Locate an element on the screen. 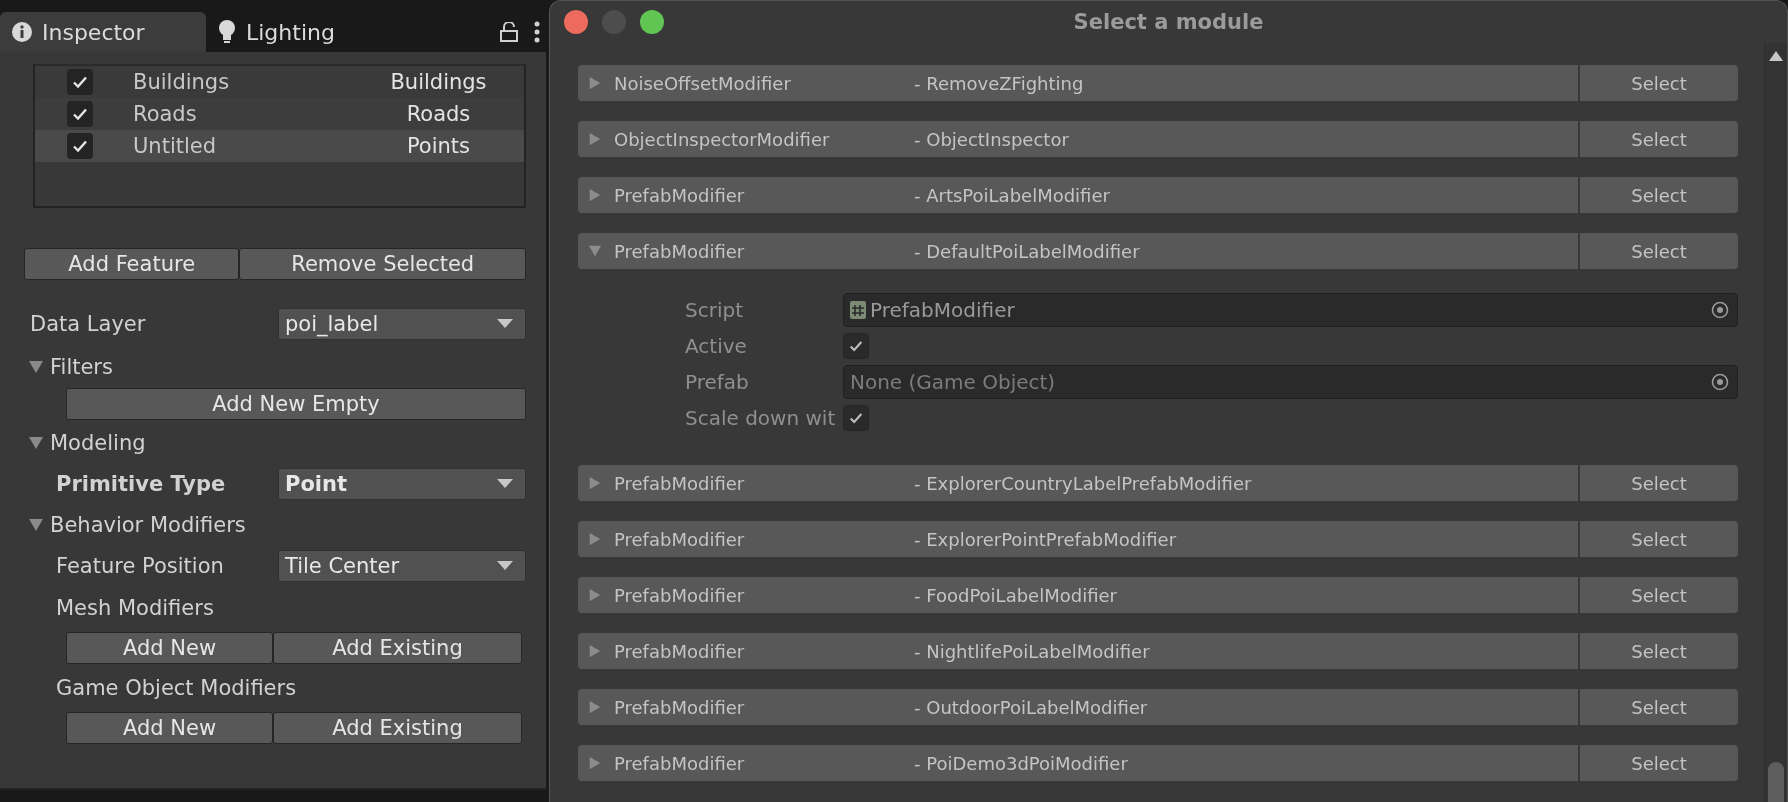  module-header: PrefabModifier - ArtsPoiLabelModifier is located at coordinates (1078, 195).